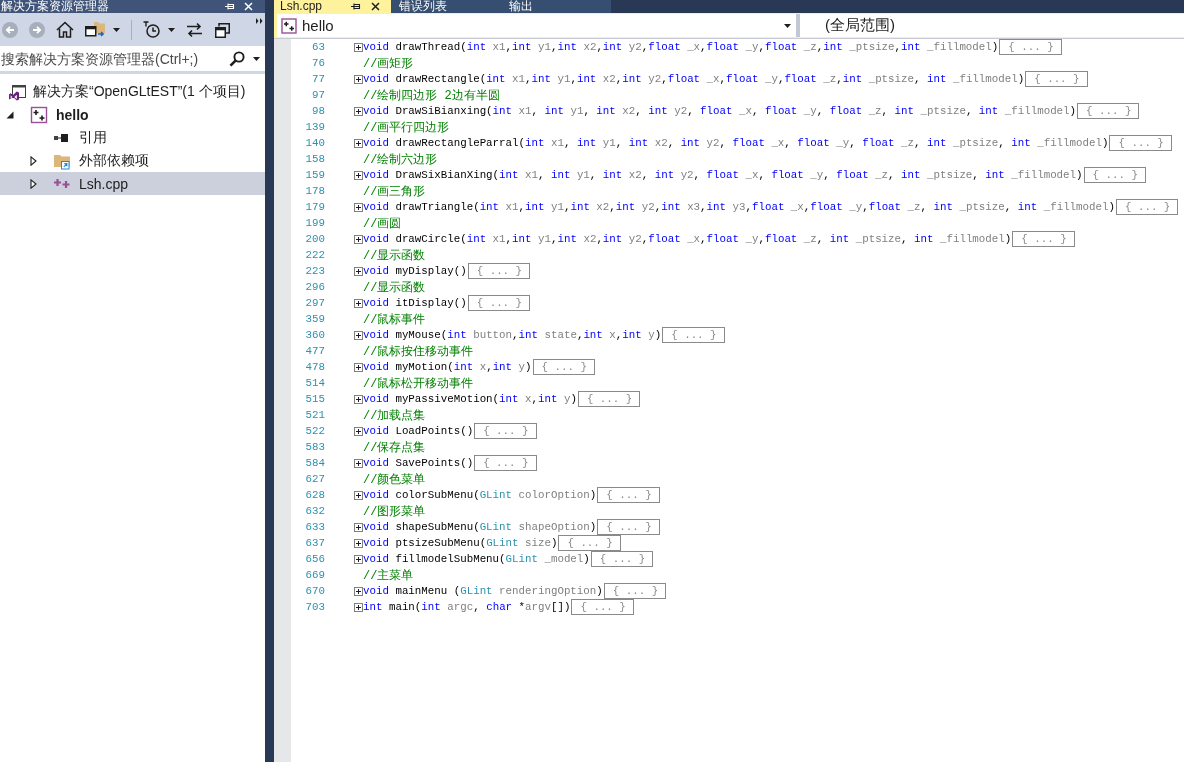 Image resolution: width=1184 pixels, height=762 pixels. Describe the element at coordinates (222, 29) in the screenshot. I see `stacked-windows-icon` at that location.